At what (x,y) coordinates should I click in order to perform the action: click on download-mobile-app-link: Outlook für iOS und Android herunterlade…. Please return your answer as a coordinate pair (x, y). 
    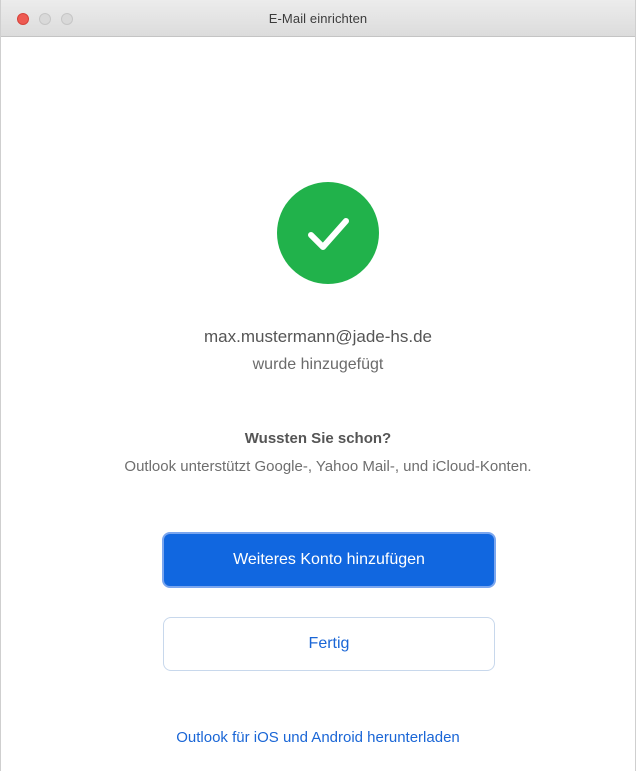
    Looking at the image, I should click on (318, 737).